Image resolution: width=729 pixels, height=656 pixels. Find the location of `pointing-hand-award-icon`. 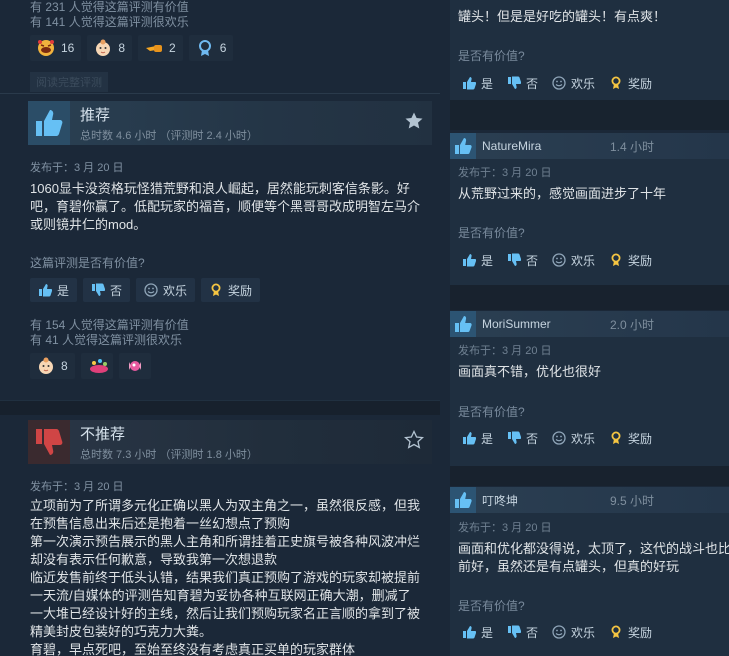

pointing-hand-award-icon is located at coordinates (154, 48).